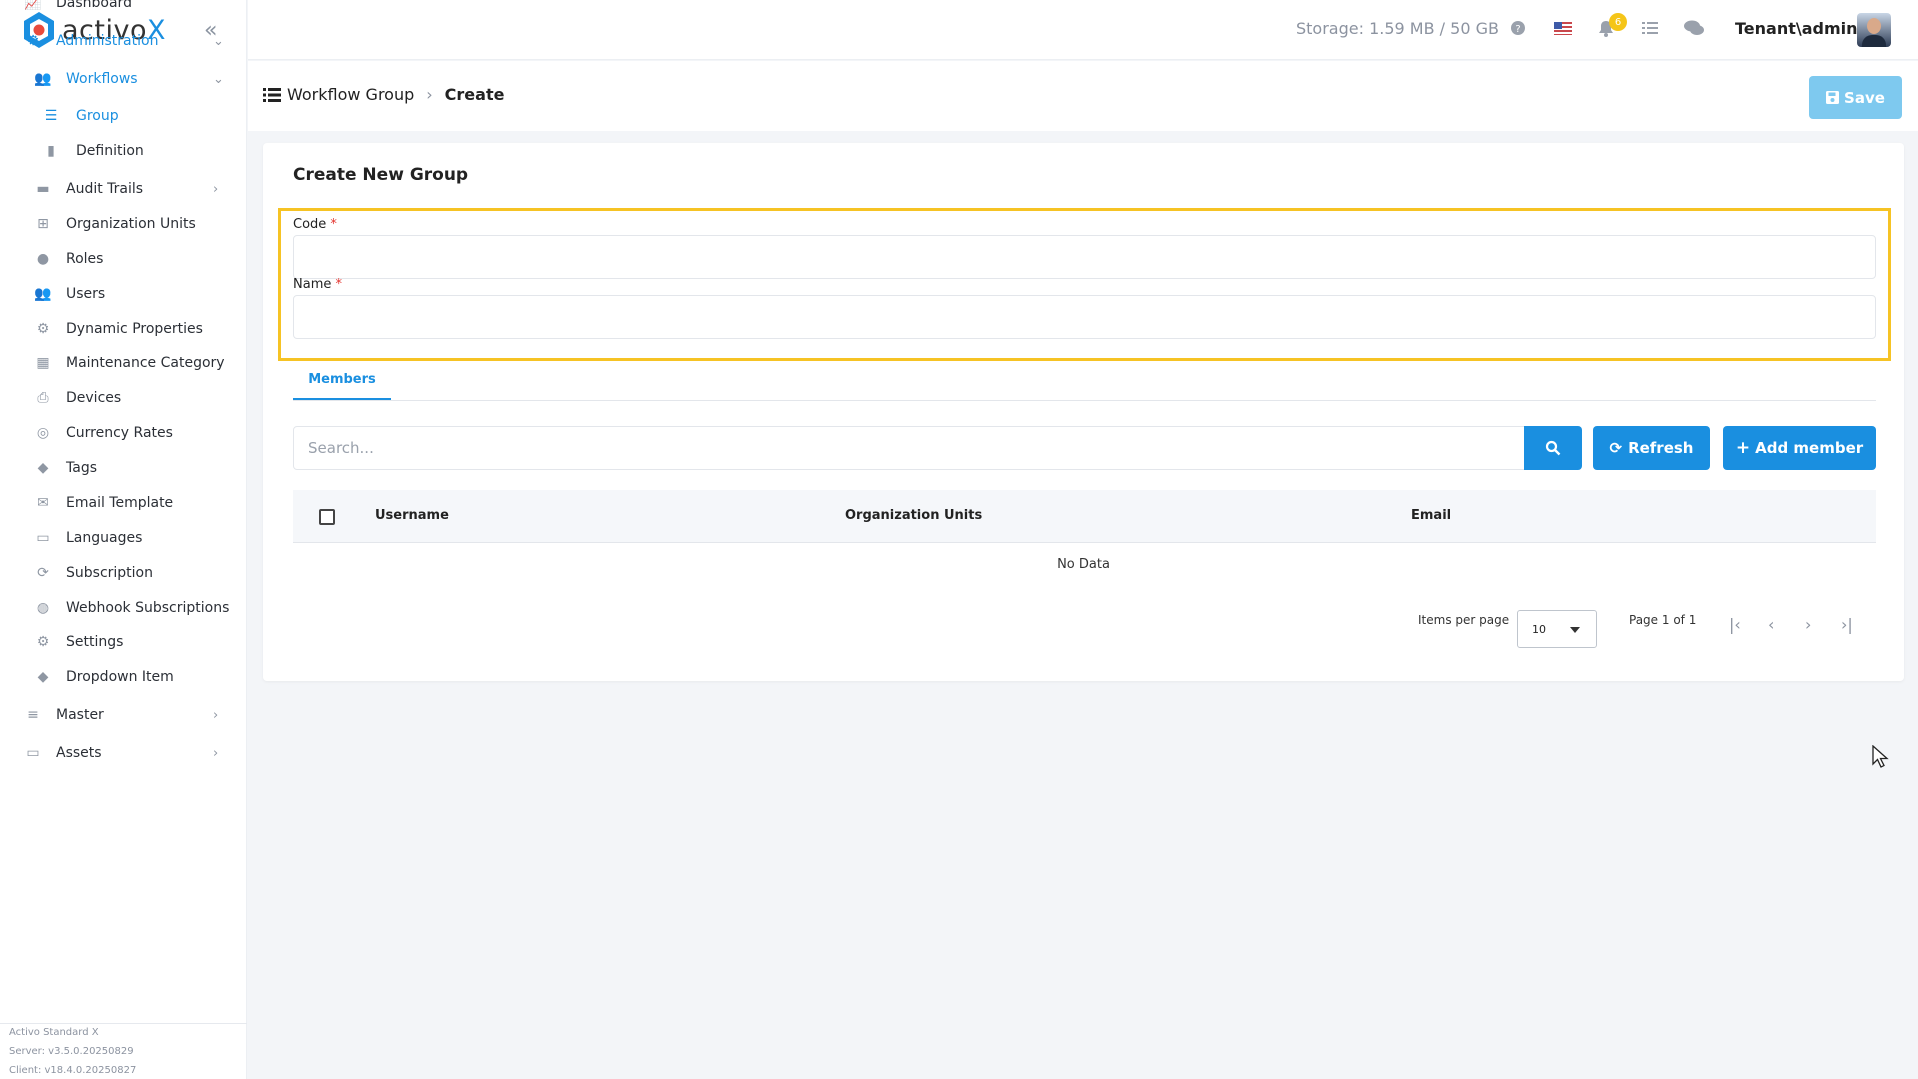 The width and height of the screenshot is (1918, 1079). Describe the element at coordinates (123, 259) in the screenshot. I see `sidebar-item-roles: ● Roles` at that location.